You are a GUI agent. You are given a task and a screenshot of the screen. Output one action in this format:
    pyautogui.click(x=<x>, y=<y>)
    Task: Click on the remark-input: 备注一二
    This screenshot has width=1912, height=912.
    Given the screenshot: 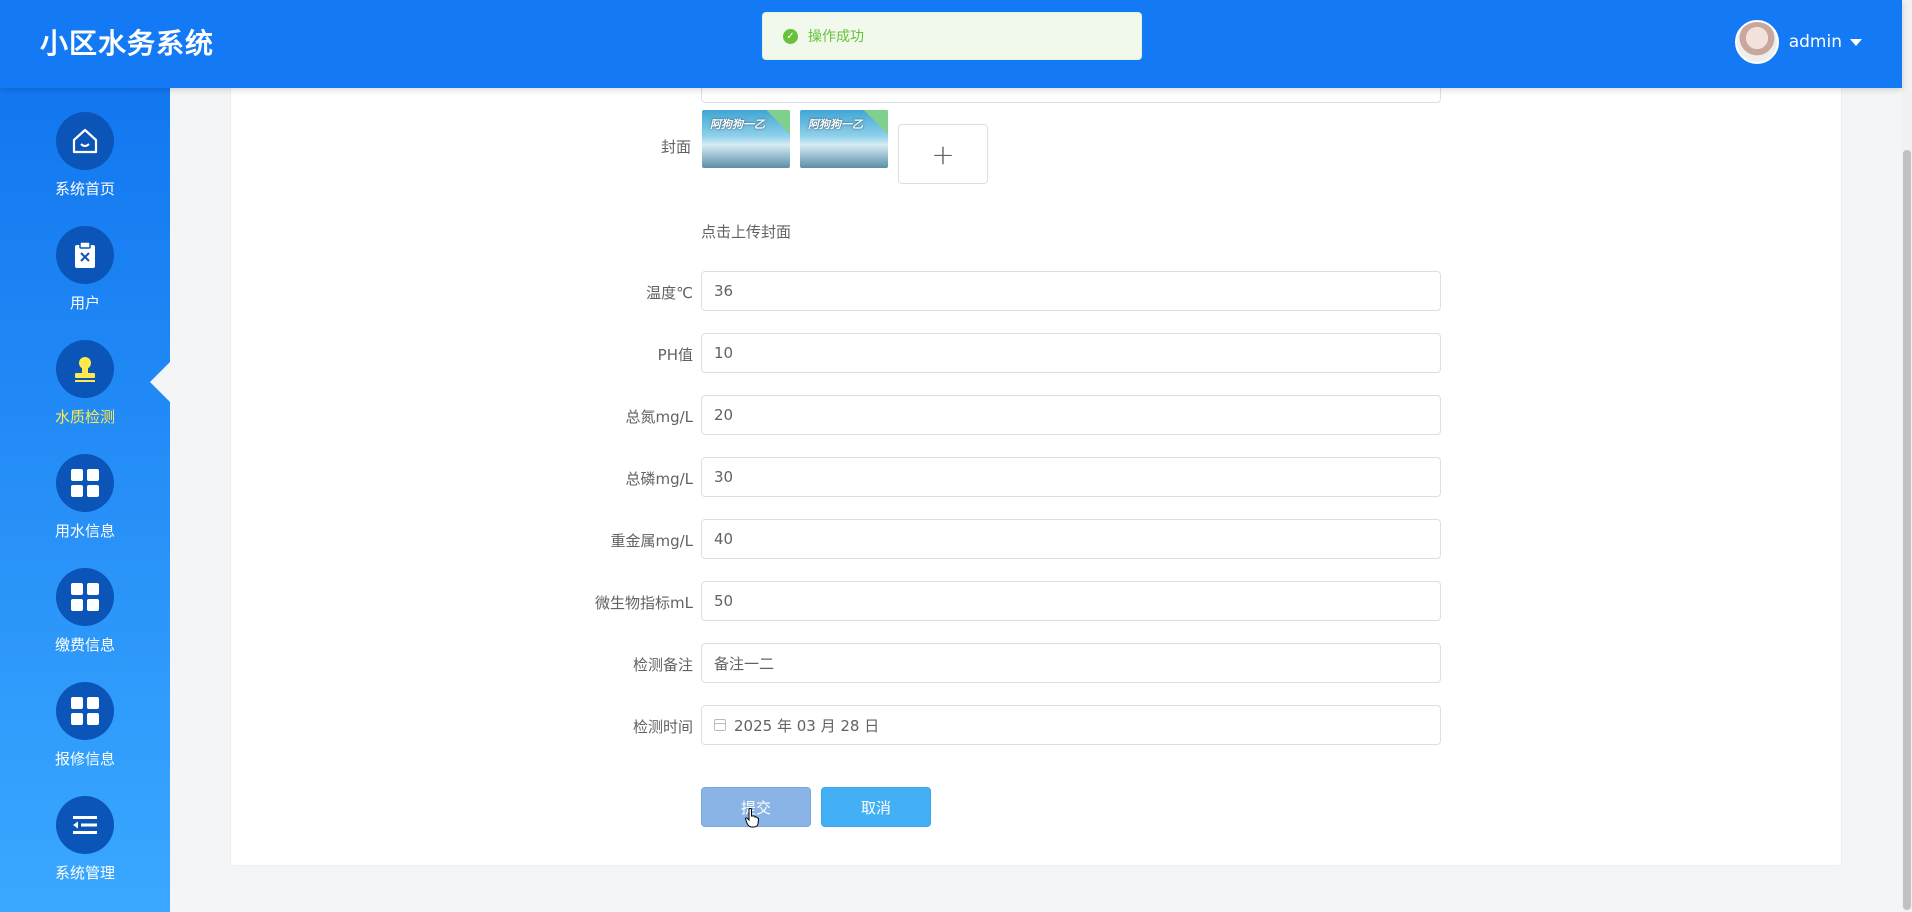 What is the action you would take?
    pyautogui.click(x=1071, y=663)
    